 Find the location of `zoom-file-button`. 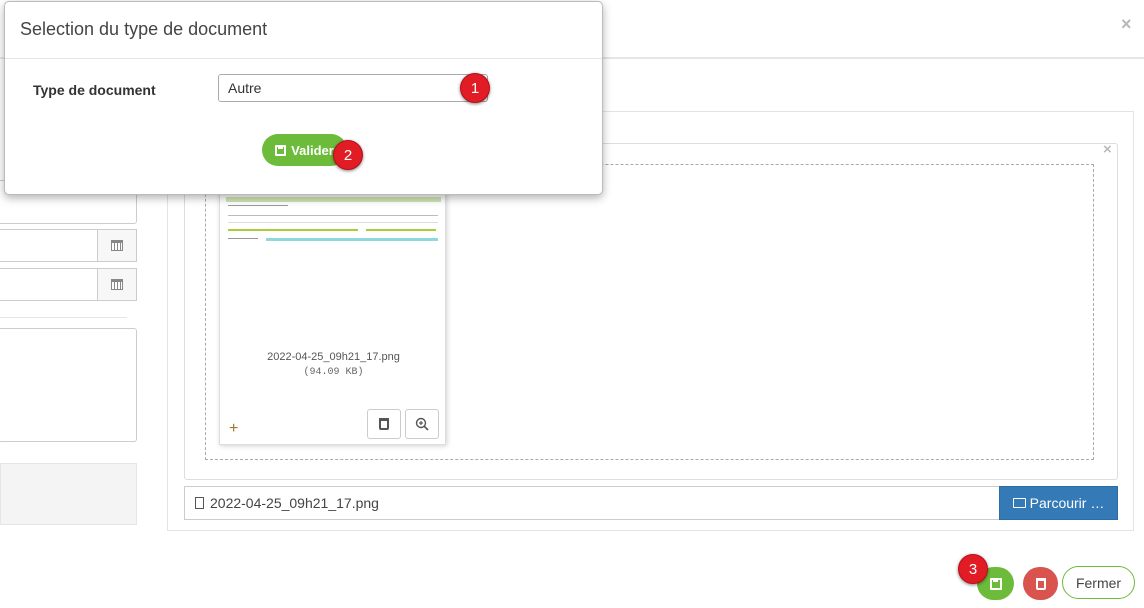

zoom-file-button is located at coordinates (422, 424).